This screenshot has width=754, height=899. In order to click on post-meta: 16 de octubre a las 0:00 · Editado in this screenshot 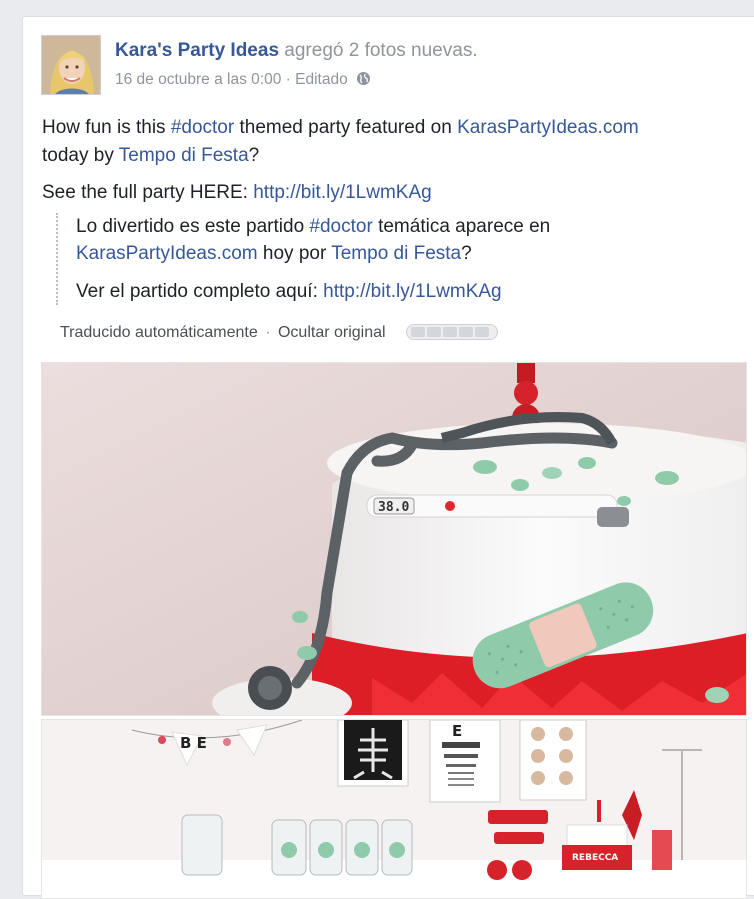, I will do `click(243, 80)`.